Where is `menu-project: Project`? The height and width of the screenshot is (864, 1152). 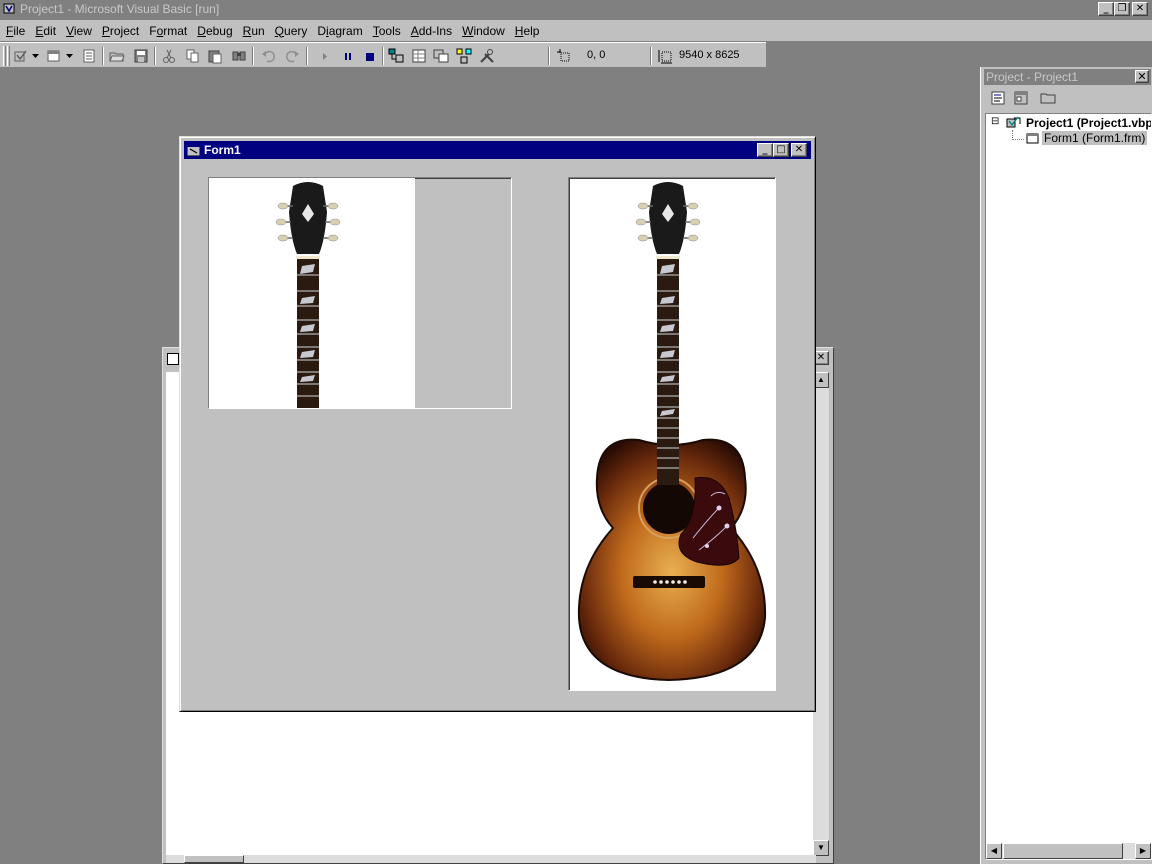 menu-project: Project is located at coordinates (121, 31).